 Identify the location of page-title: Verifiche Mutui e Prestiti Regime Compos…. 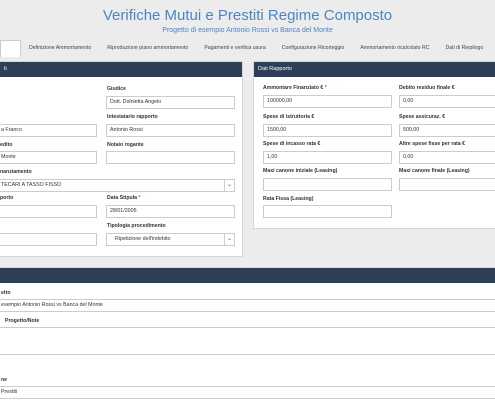
(247, 15).